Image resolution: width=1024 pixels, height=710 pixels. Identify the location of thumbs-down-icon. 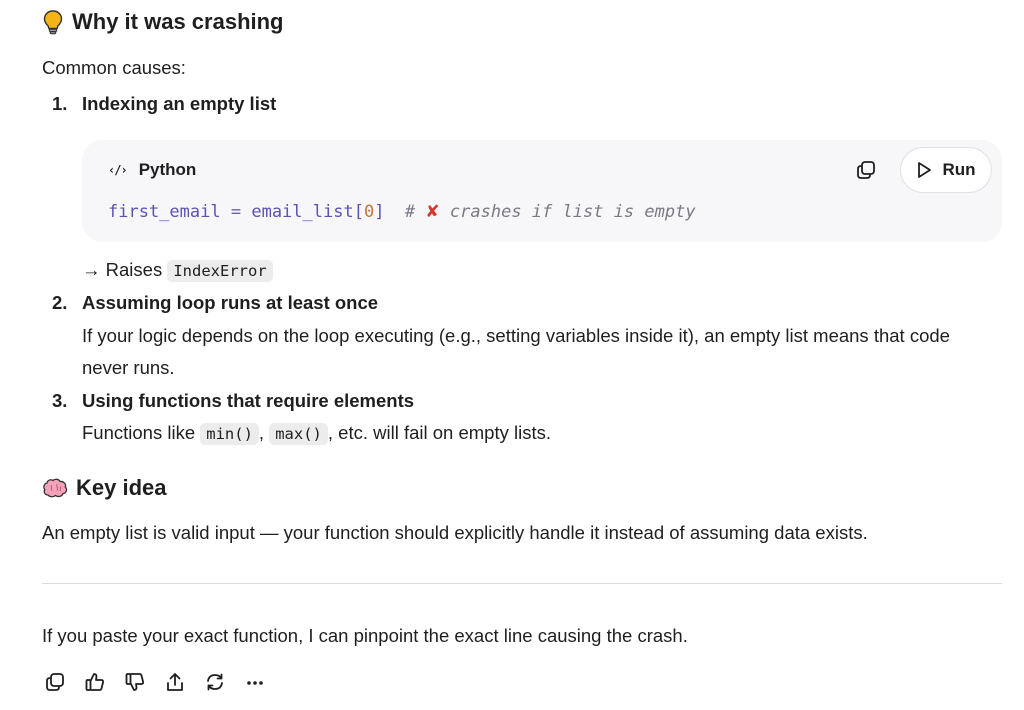
(134, 682).